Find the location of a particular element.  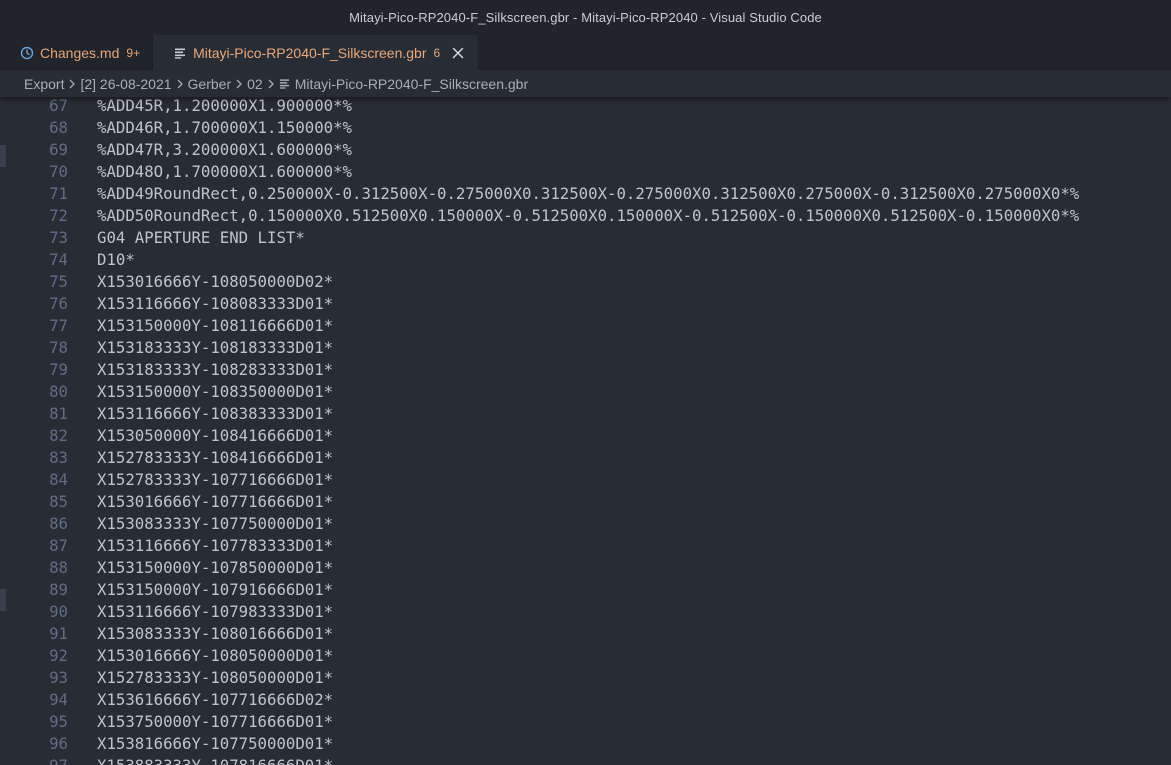

line-number: 88 is located at coordinates (58, 567).